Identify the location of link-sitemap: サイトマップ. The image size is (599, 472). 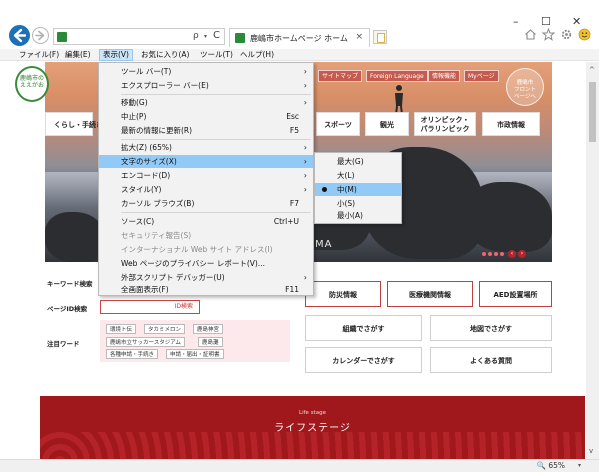
(340, 76).